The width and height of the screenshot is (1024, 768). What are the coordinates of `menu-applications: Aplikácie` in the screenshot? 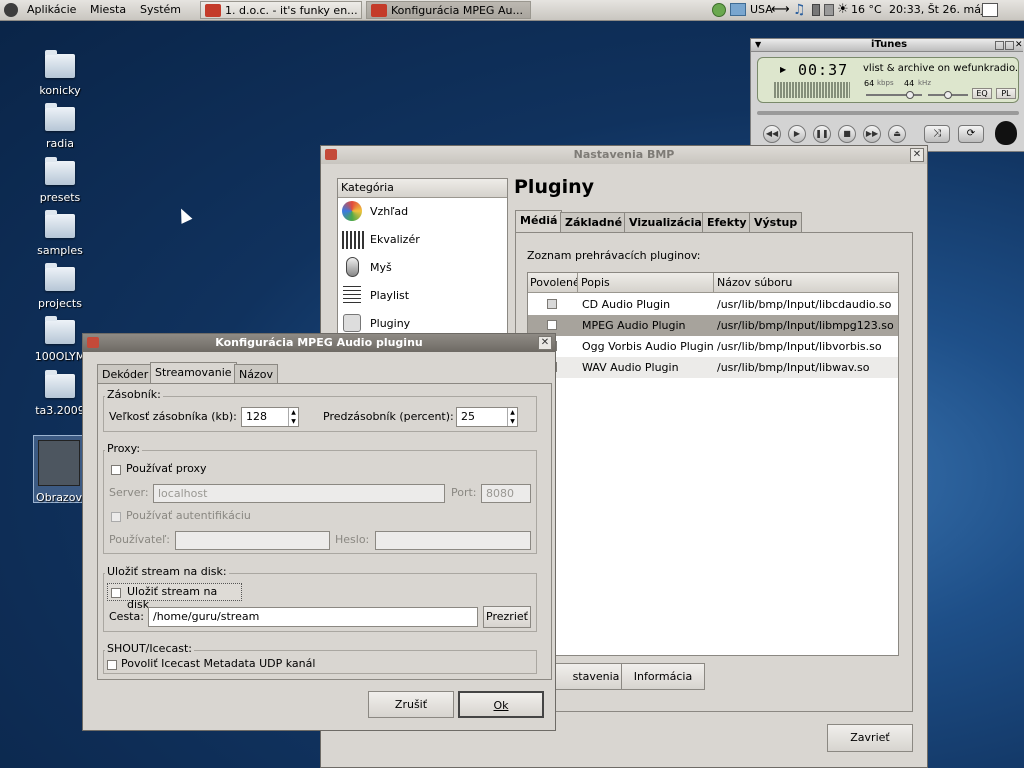 It's located at (51, 10).